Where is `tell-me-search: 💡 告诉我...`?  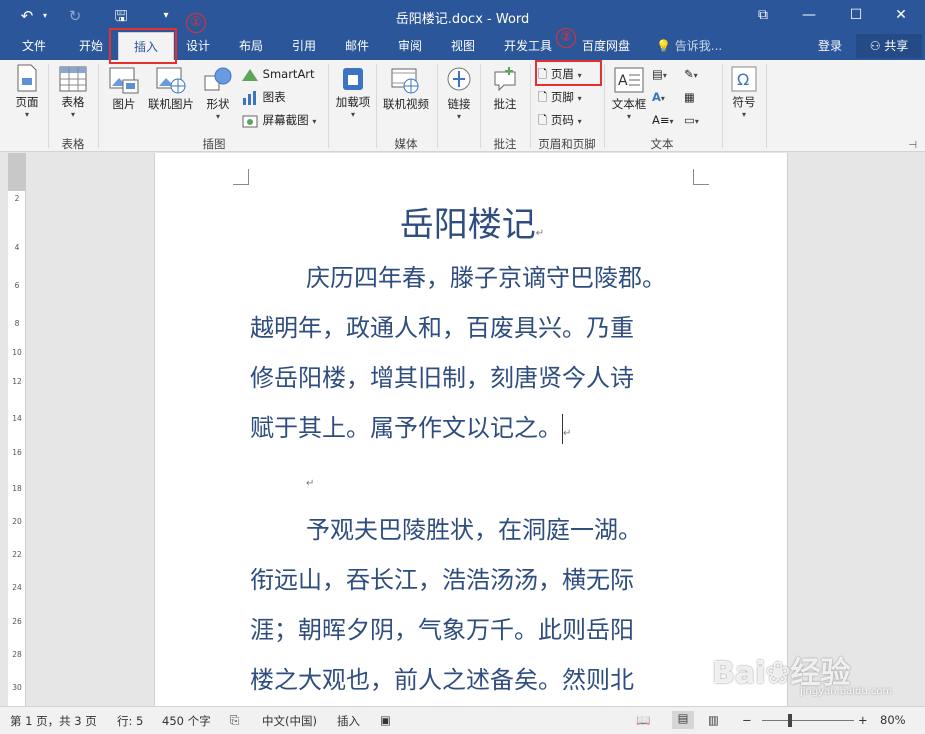
tell-me-search: 💡 告诉我... is located at coordinates (689, 46).